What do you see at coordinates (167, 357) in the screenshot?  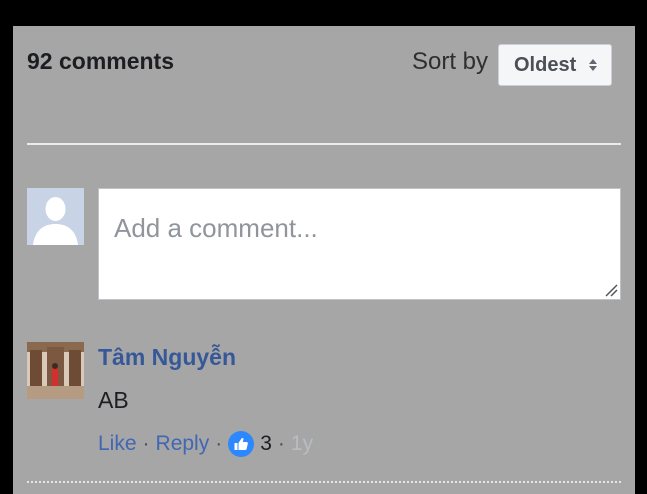 I see `comment-author: Tâm Nguyễn` at bounding box center [167, 357].